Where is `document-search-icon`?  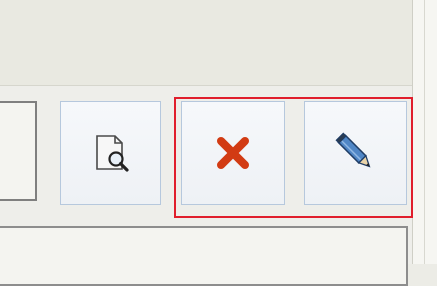 document-search-icon is located at coordinates (111, 153).